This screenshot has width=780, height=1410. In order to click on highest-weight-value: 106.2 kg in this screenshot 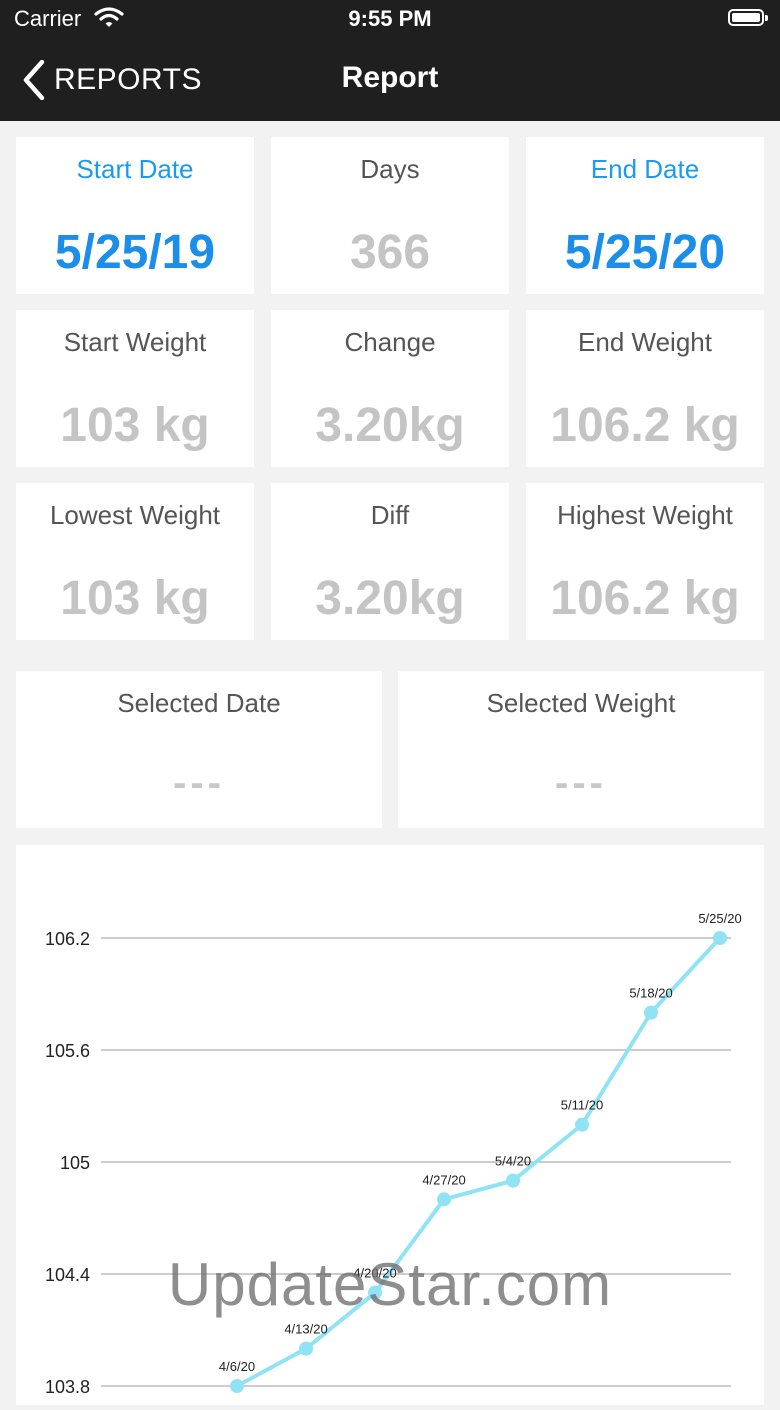, I will do `click(645, 598)`.